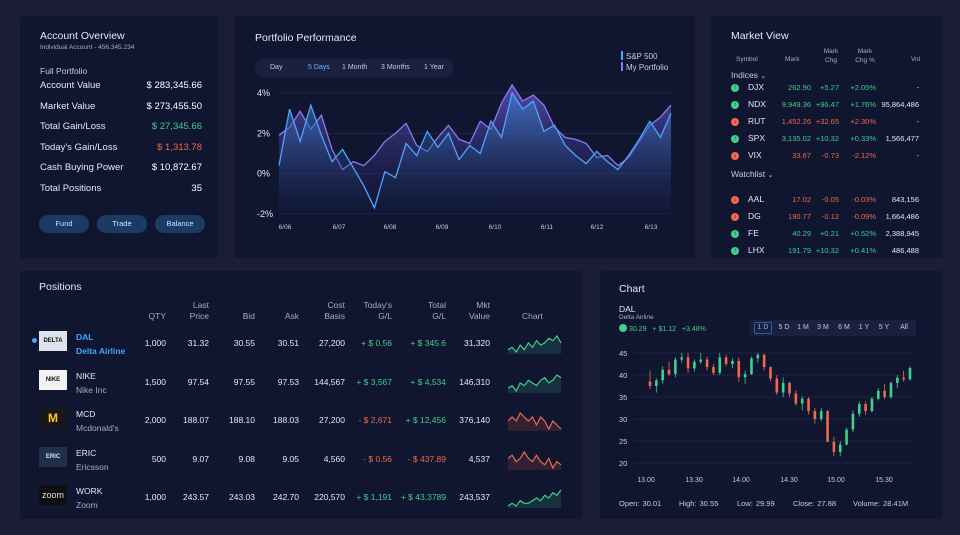 Image resolution: width=960 pixels, height=535 pixels. Describe the element at coordinates (442, 227) in the screenshot. I see `x-tick-label: 6/09` at that location.